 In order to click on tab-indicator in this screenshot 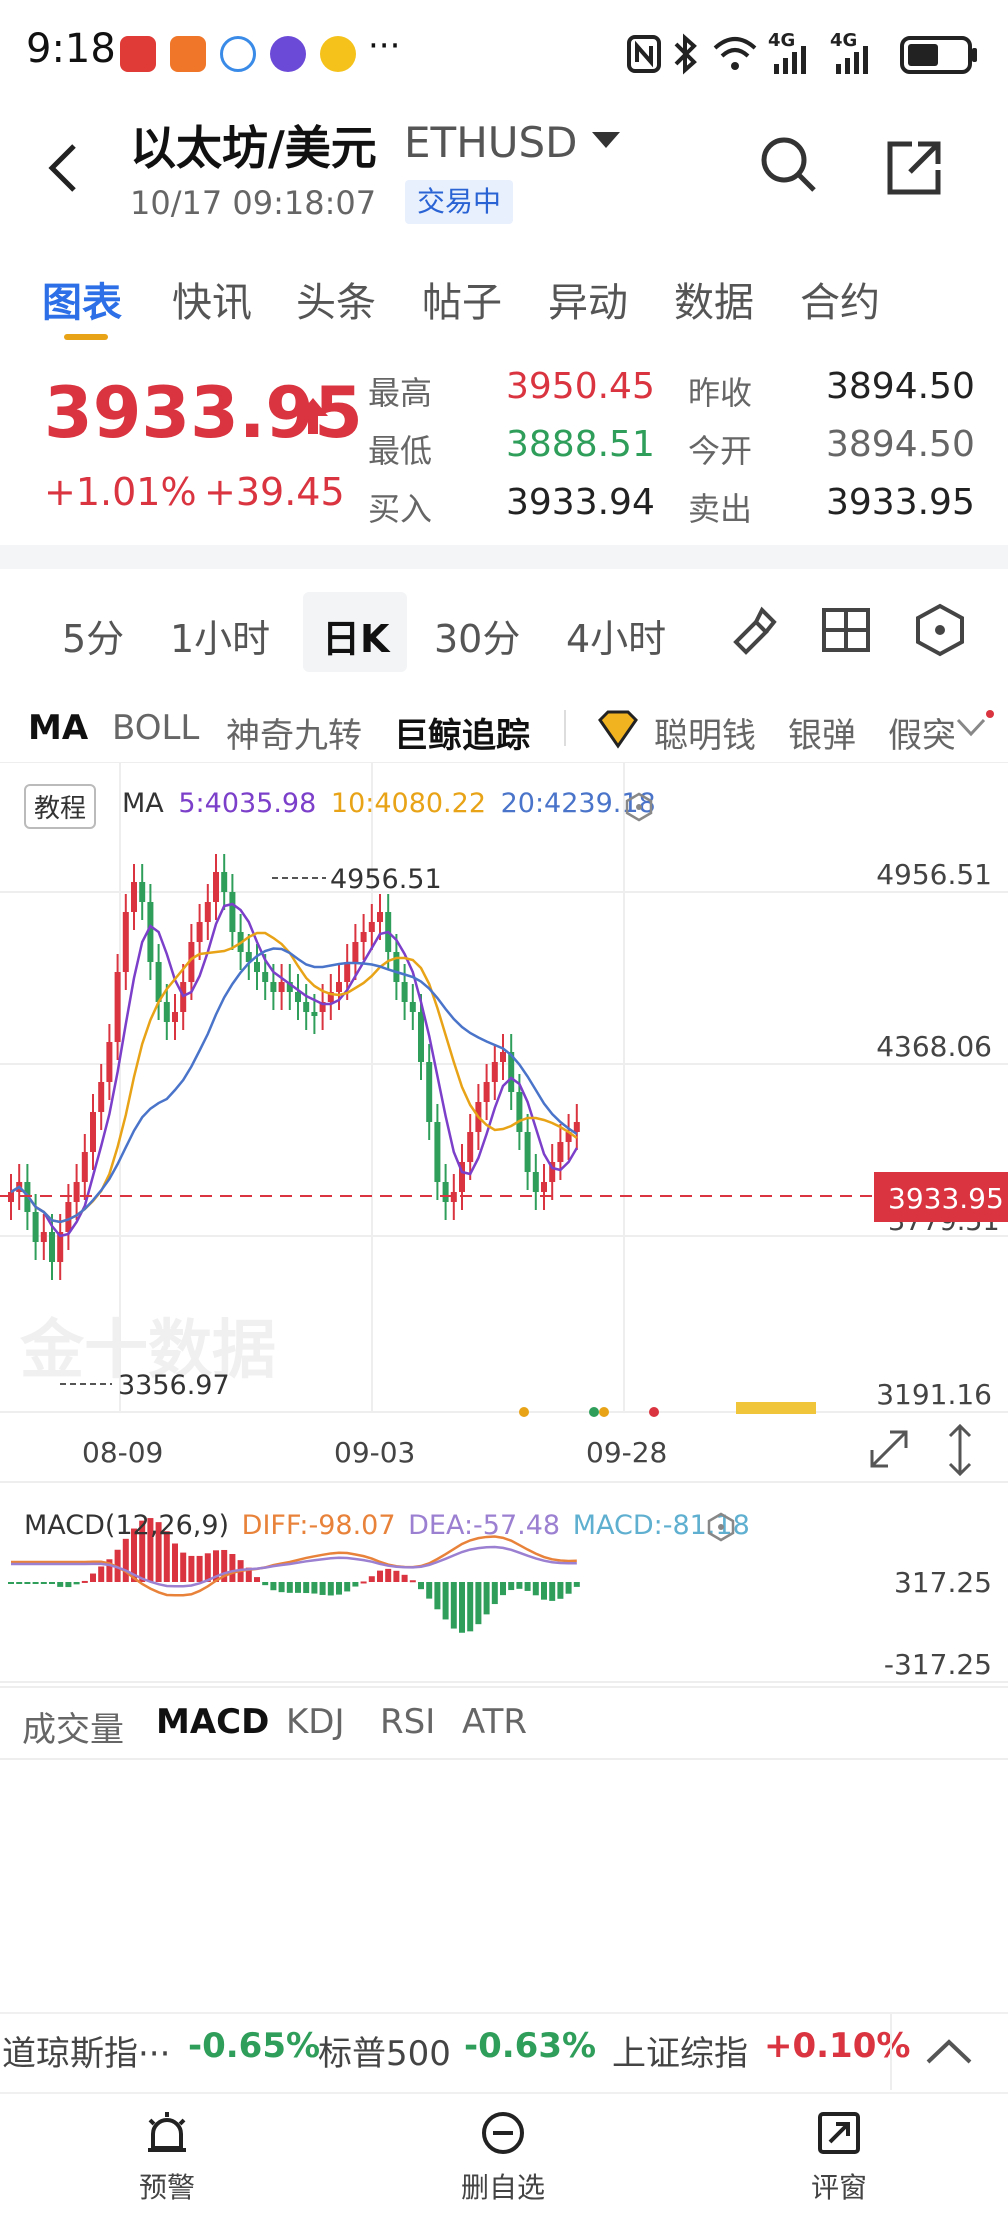, I will do `click(86, 337)`.